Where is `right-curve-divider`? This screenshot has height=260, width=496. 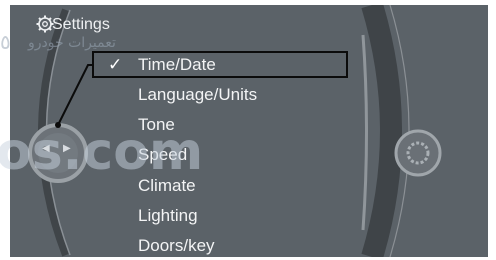
right-curve-divider is located at coordinates (381, 131).